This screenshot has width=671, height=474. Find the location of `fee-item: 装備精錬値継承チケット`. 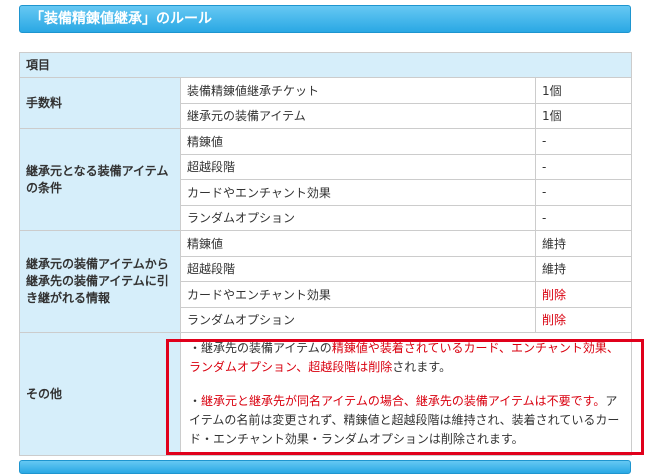

fee-item: 装備精錬値継承チケット is located at coordinates (358, 90).